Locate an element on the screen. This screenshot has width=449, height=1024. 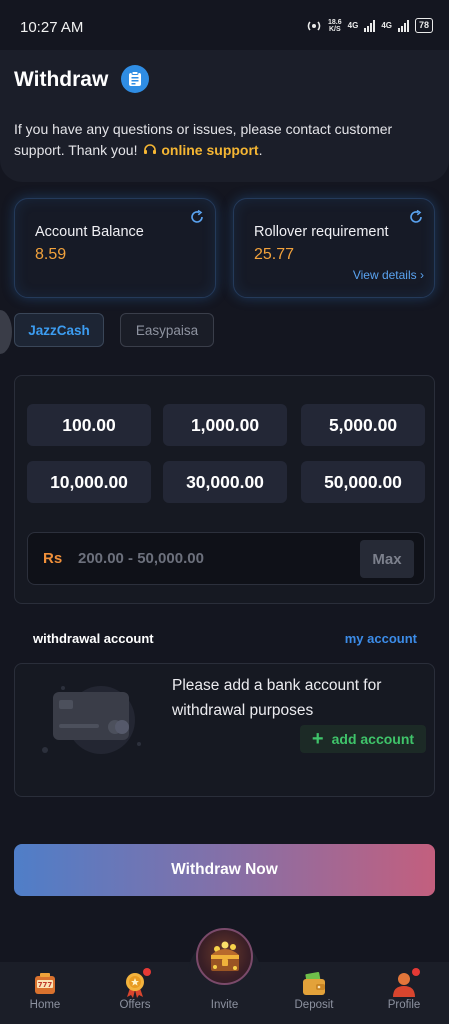
online-support-link: online support is located at coordinates (209, 150).